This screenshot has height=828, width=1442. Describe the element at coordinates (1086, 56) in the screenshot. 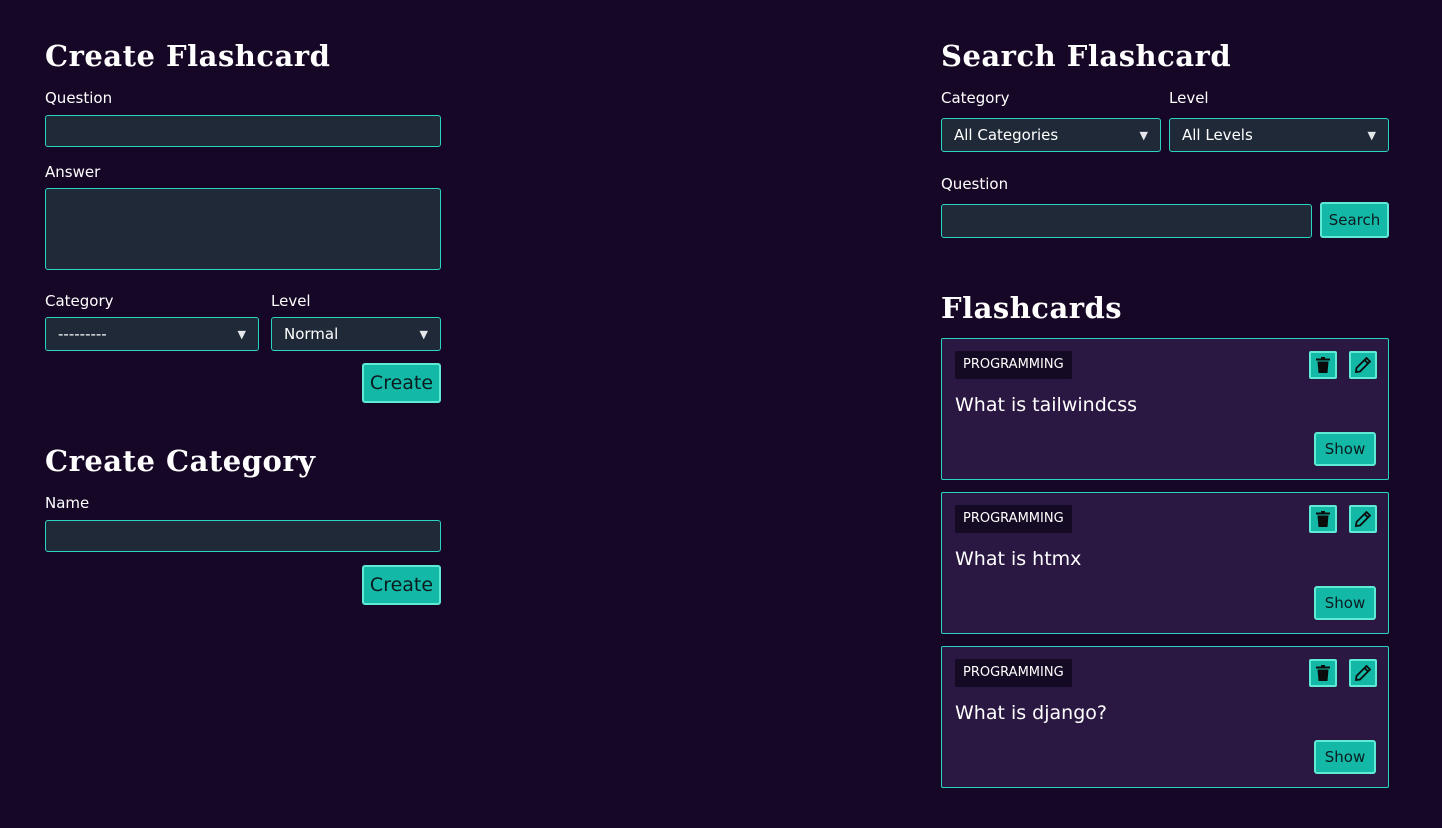

I see `search-flashcard-title: Search Flashcard` at that location.